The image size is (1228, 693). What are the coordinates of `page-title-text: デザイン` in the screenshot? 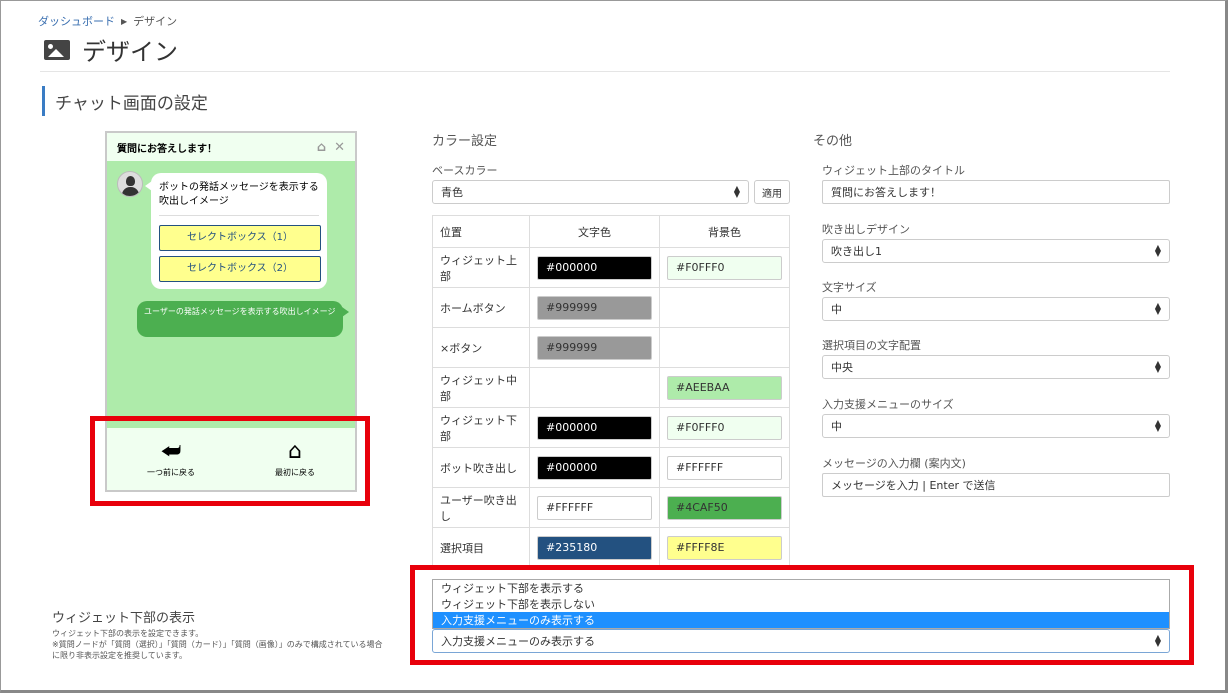 It's located at (130, 52).